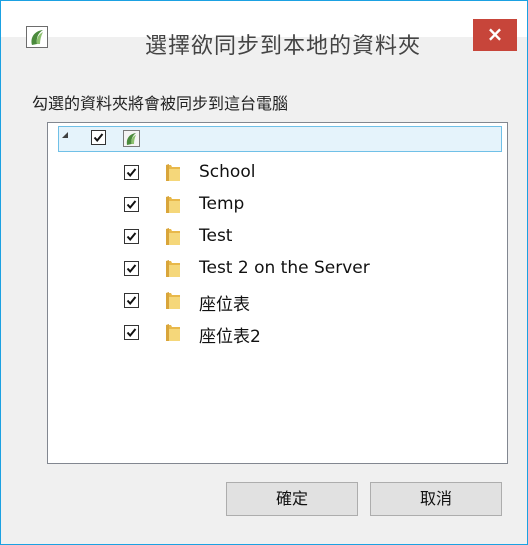 Image resolution: width=528 pixels, height=545 pixels. Describe the element at coordinates (131, 138) in the screenshot. I see `root-app-icon` at that location.